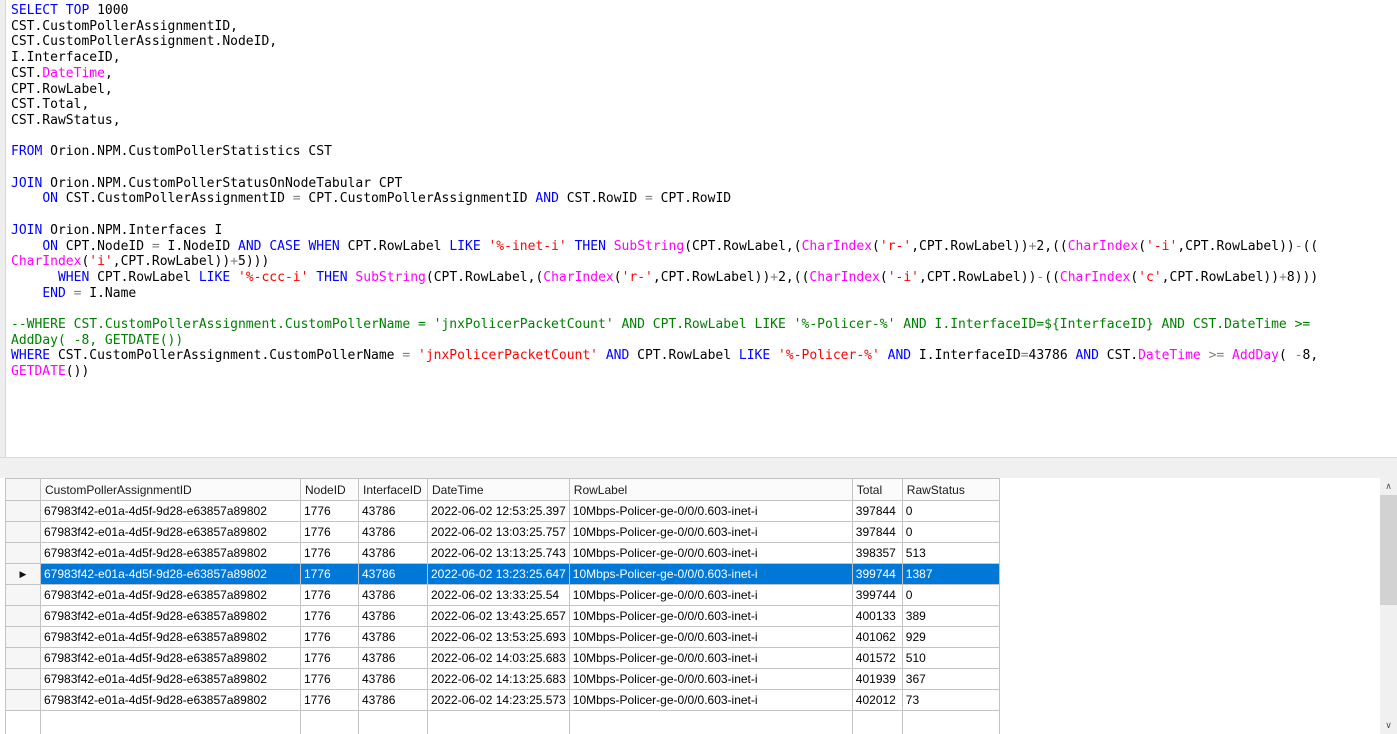 The height and width of the screenshot is (734, 1397). Describe the element at coordinates (877, 616) in the screenshot. I see `grid-cell: 400133` at that location.